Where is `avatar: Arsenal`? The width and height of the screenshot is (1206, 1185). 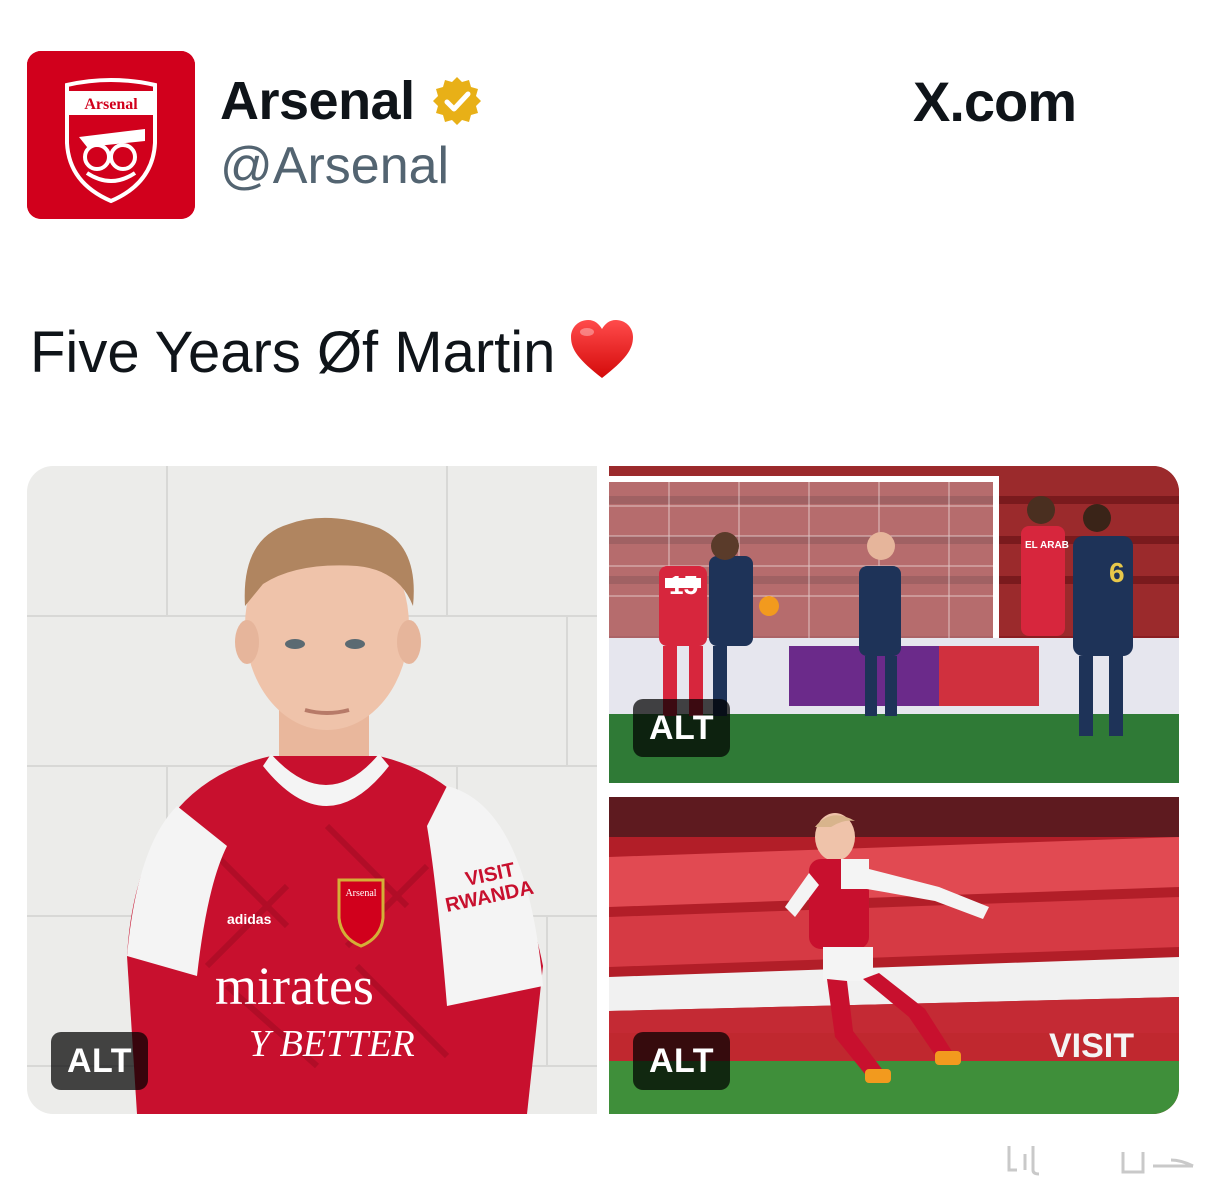 avatar: Arsenal is located at coordinates (111, 135).